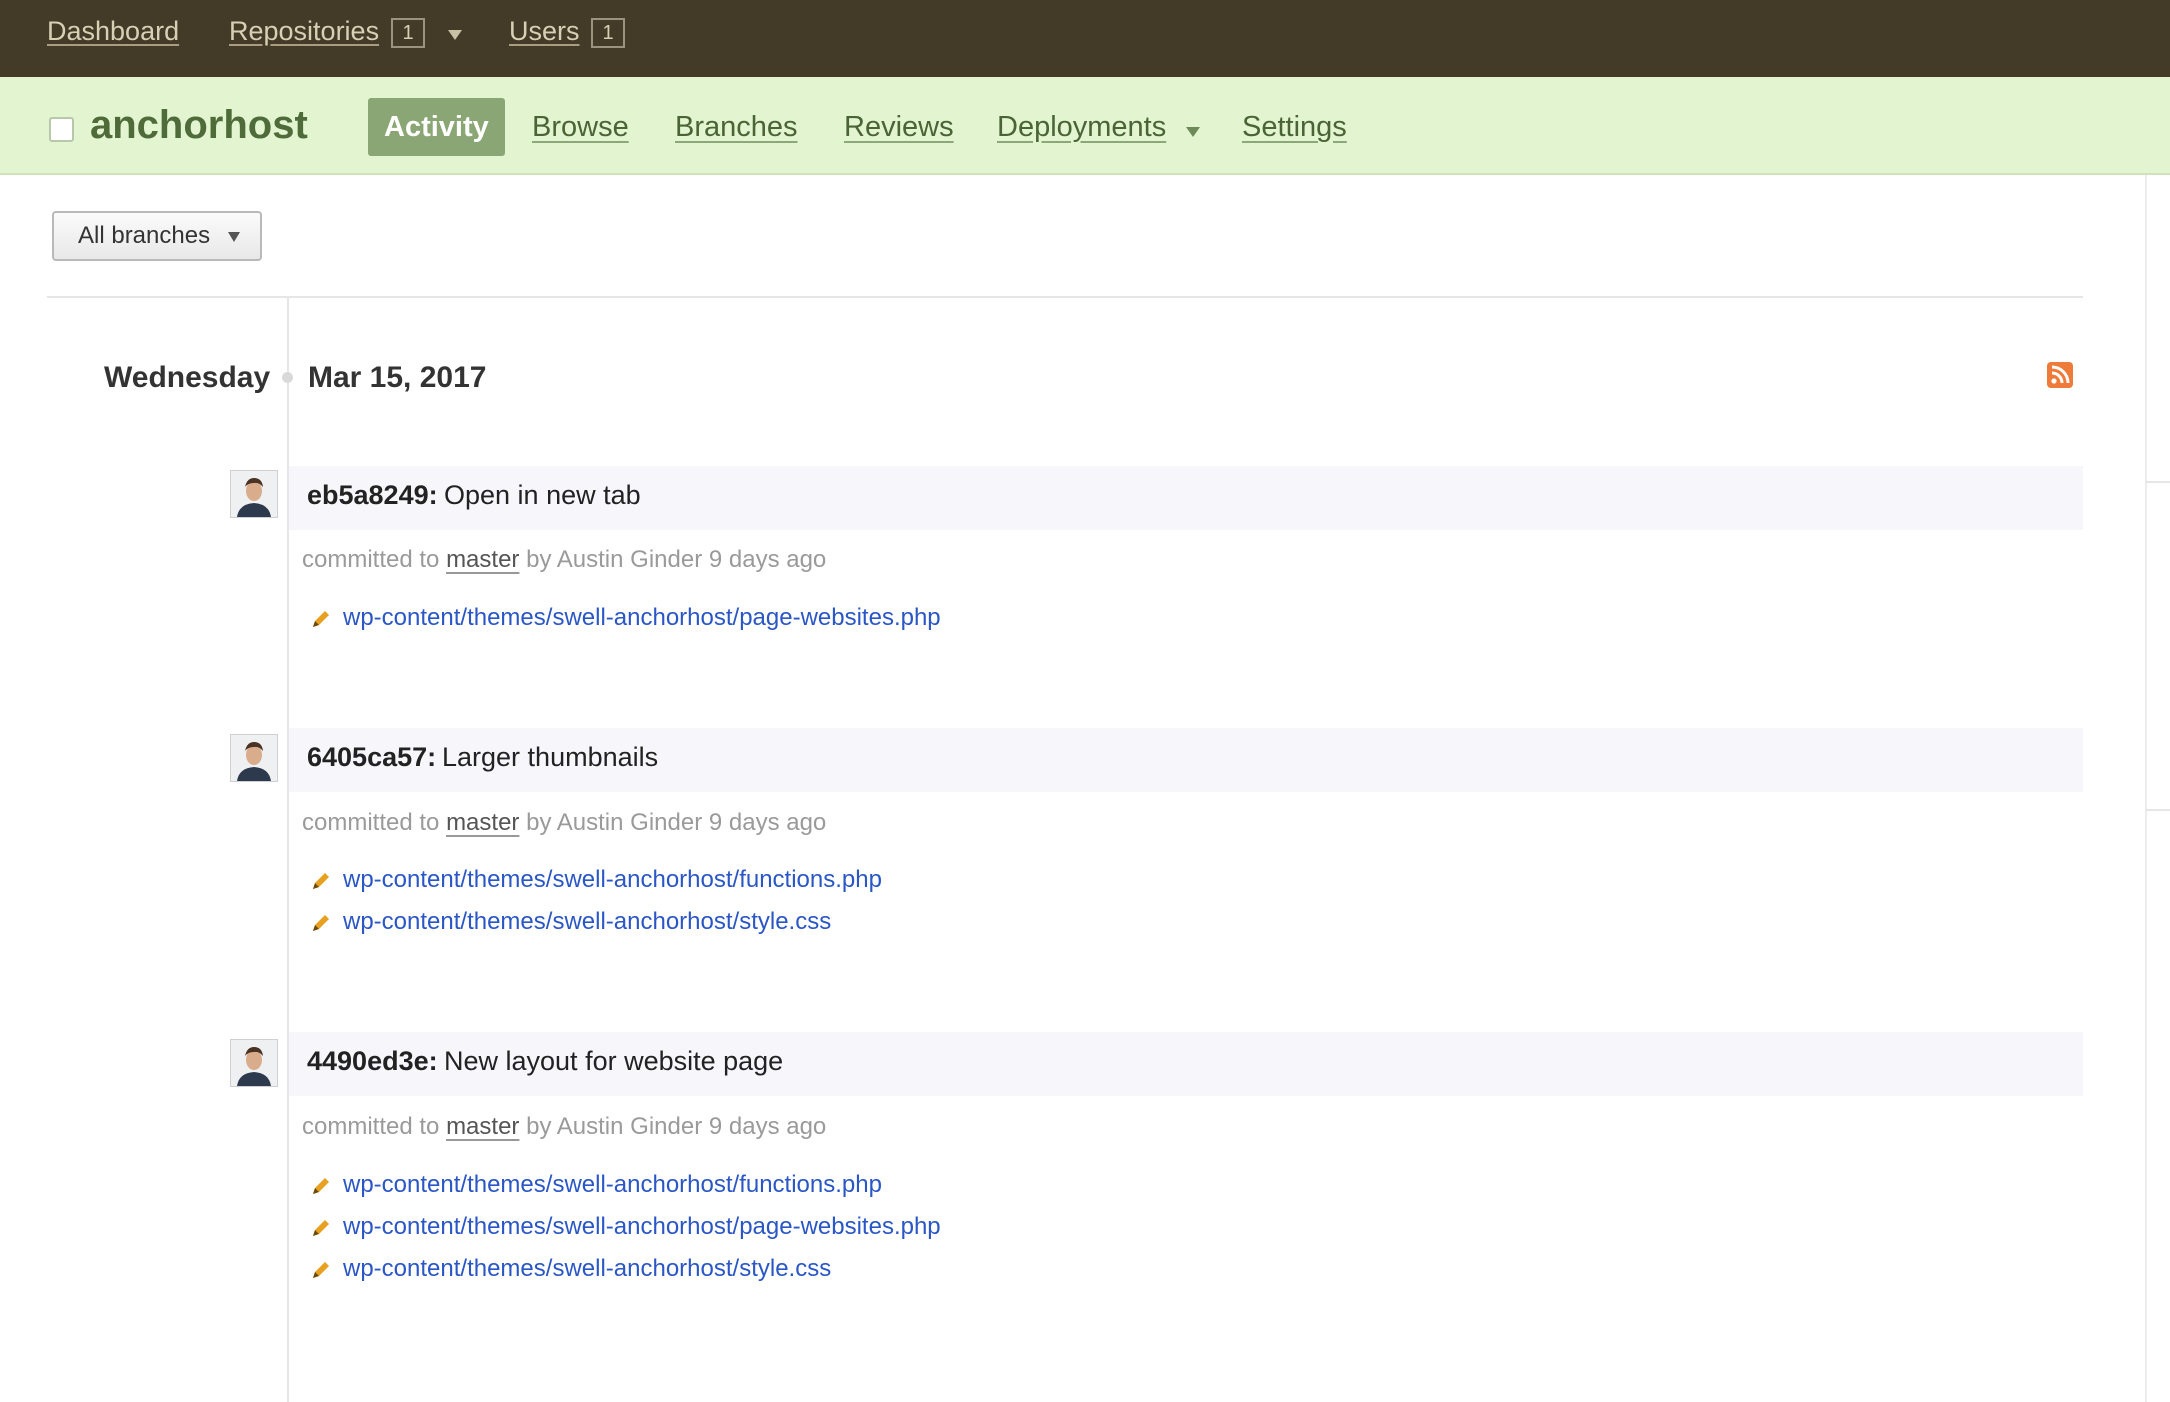 This screenshot has width=2170, height=1402. Describe the element at coordinates (113, 31) in the screenshot. I see `nav-dashboard-link: Dashboard` at that location.